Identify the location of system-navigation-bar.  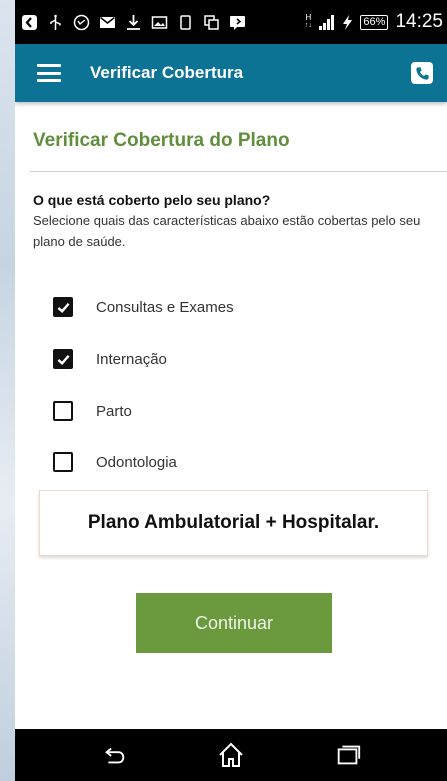
(231, 755).